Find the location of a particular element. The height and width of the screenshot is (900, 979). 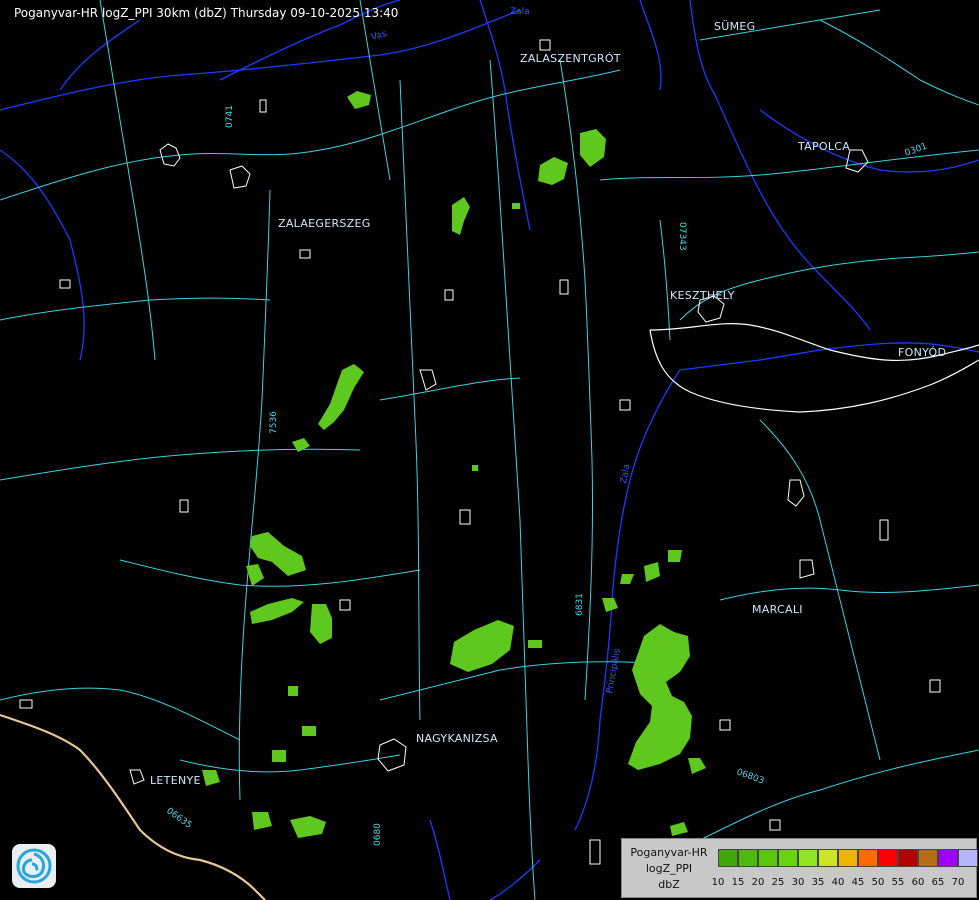

city-label-fonyod: FONYÓD is located at coordinates (922, 352).